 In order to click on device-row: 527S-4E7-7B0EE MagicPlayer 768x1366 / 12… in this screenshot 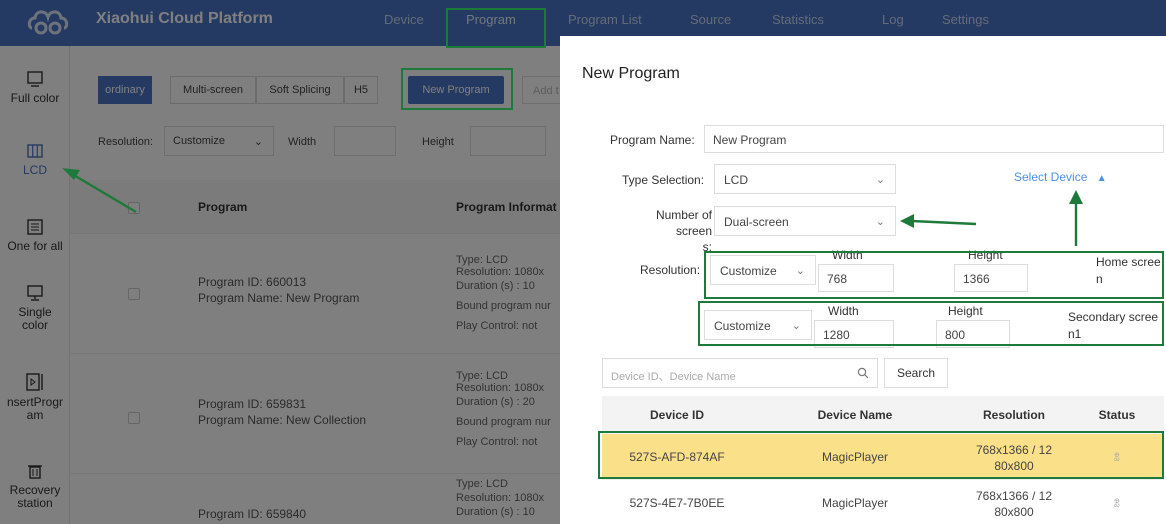, I will do `click(883, 502)`.